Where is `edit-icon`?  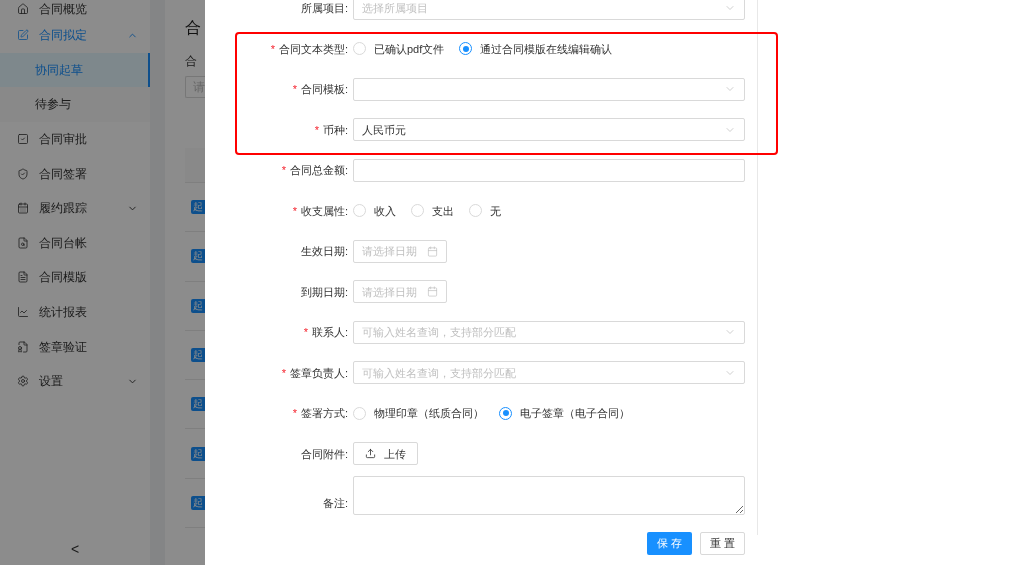
edit-icon is located at coordinates (23, 35).